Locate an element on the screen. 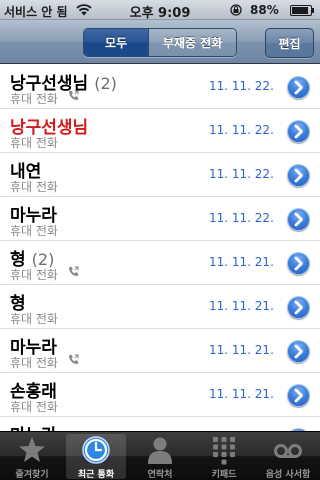 This screenshot has width=320, height=480. tab-keypad-label: 키패드 is located at coordinates (224, 475).